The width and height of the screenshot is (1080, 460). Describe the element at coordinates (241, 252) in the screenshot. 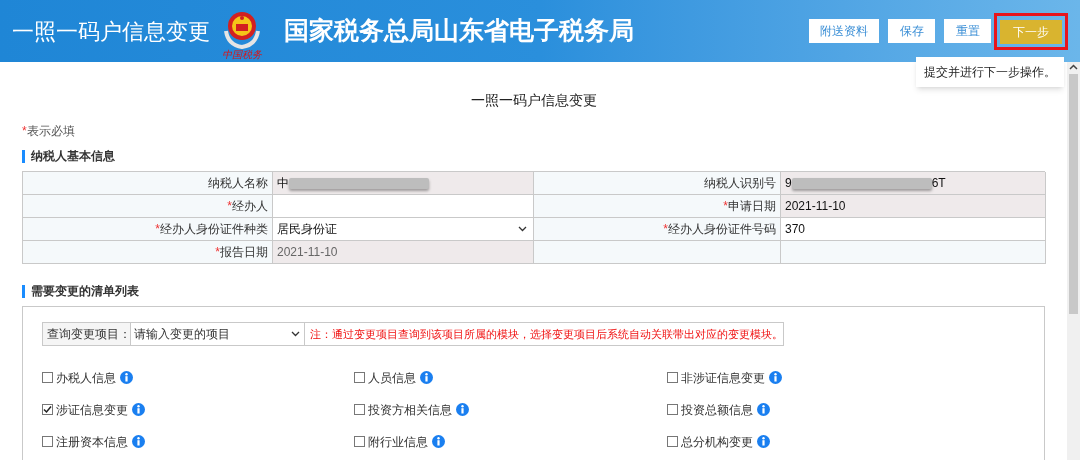

I see `field-label: *报告日期` at that location.